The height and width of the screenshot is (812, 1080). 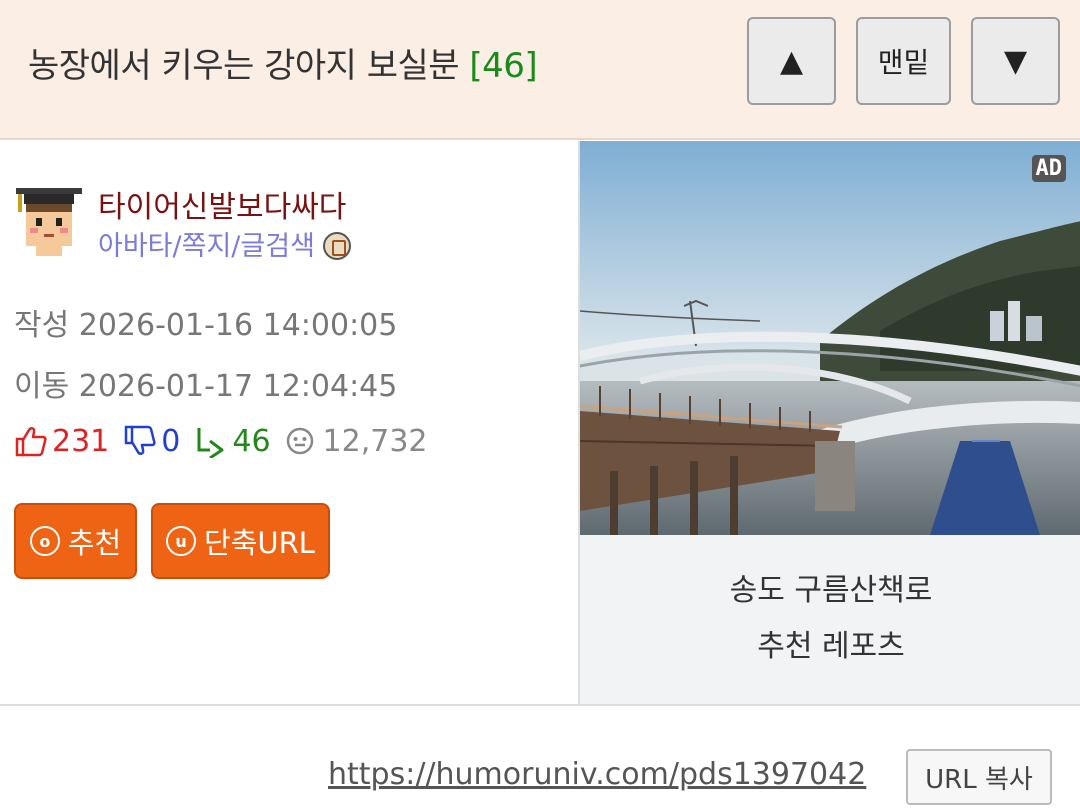 I want to click on view-count-icon, so click(x=299, y=441).